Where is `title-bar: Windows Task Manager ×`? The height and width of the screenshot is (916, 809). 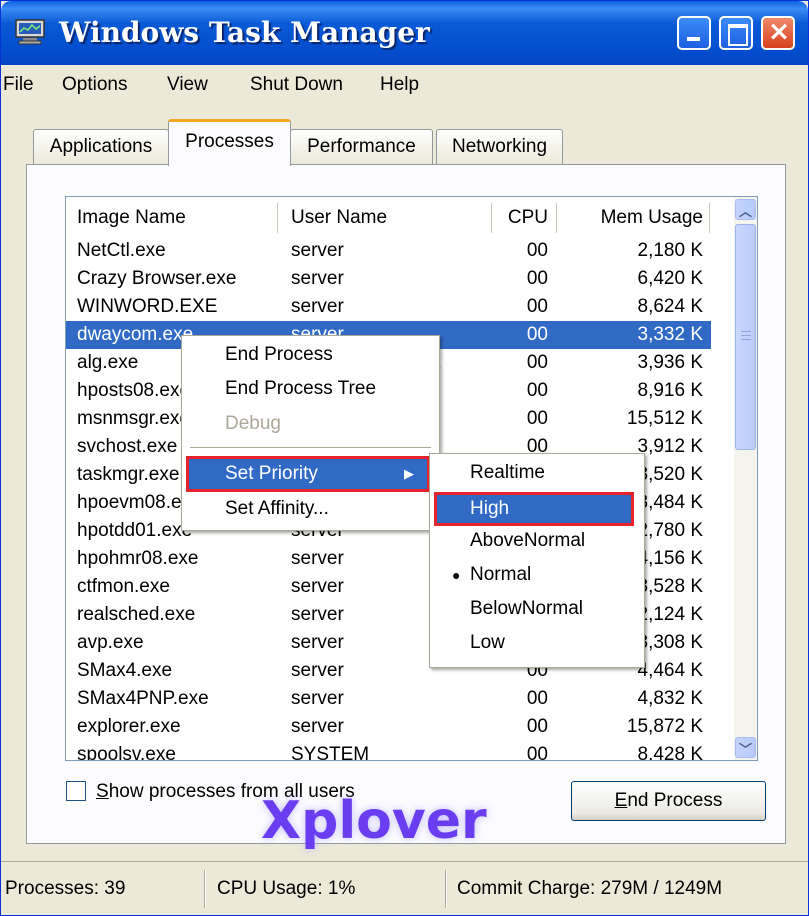
title-bar: Windows Task Manager × is located at coordinates (404, 33).